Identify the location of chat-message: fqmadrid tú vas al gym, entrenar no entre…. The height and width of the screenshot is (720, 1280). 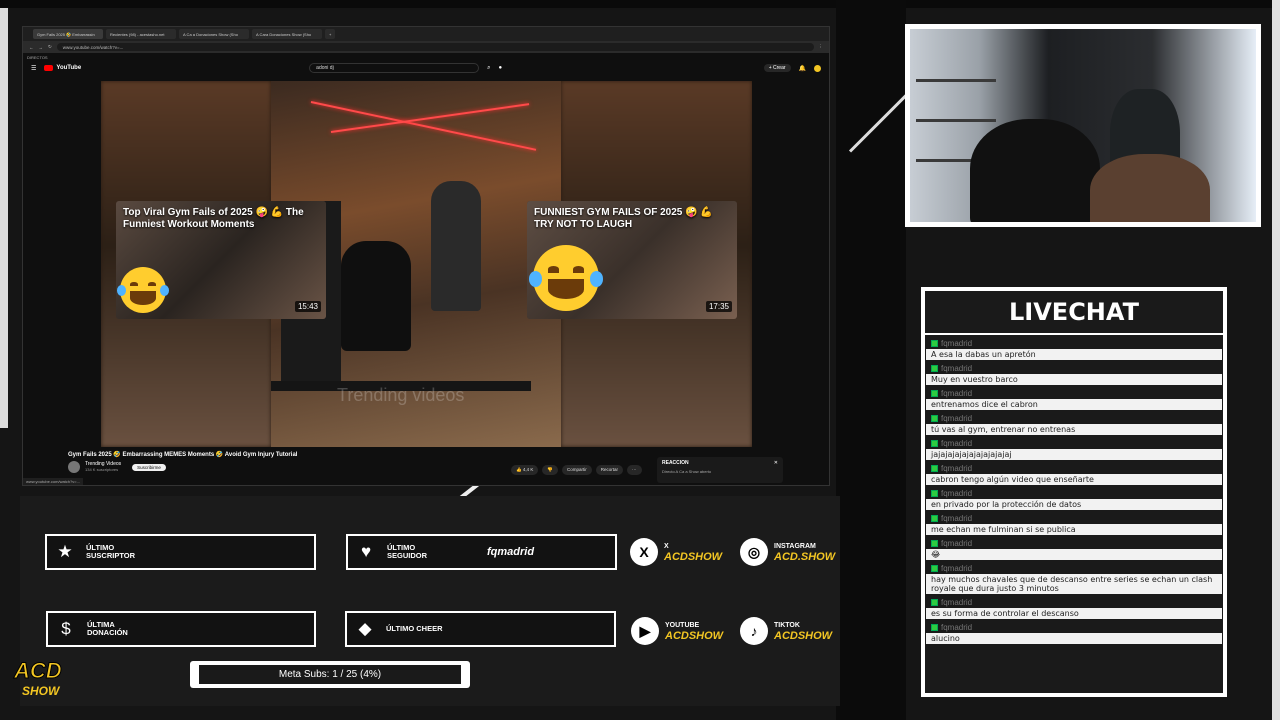
(1074, 423).